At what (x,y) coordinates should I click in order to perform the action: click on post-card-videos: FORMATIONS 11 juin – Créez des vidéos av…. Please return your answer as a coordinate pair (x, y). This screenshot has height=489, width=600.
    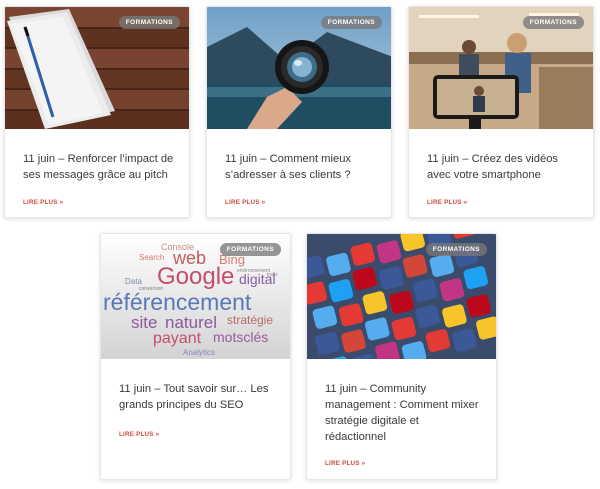
    Looking at the image, I should click on (501, 112).